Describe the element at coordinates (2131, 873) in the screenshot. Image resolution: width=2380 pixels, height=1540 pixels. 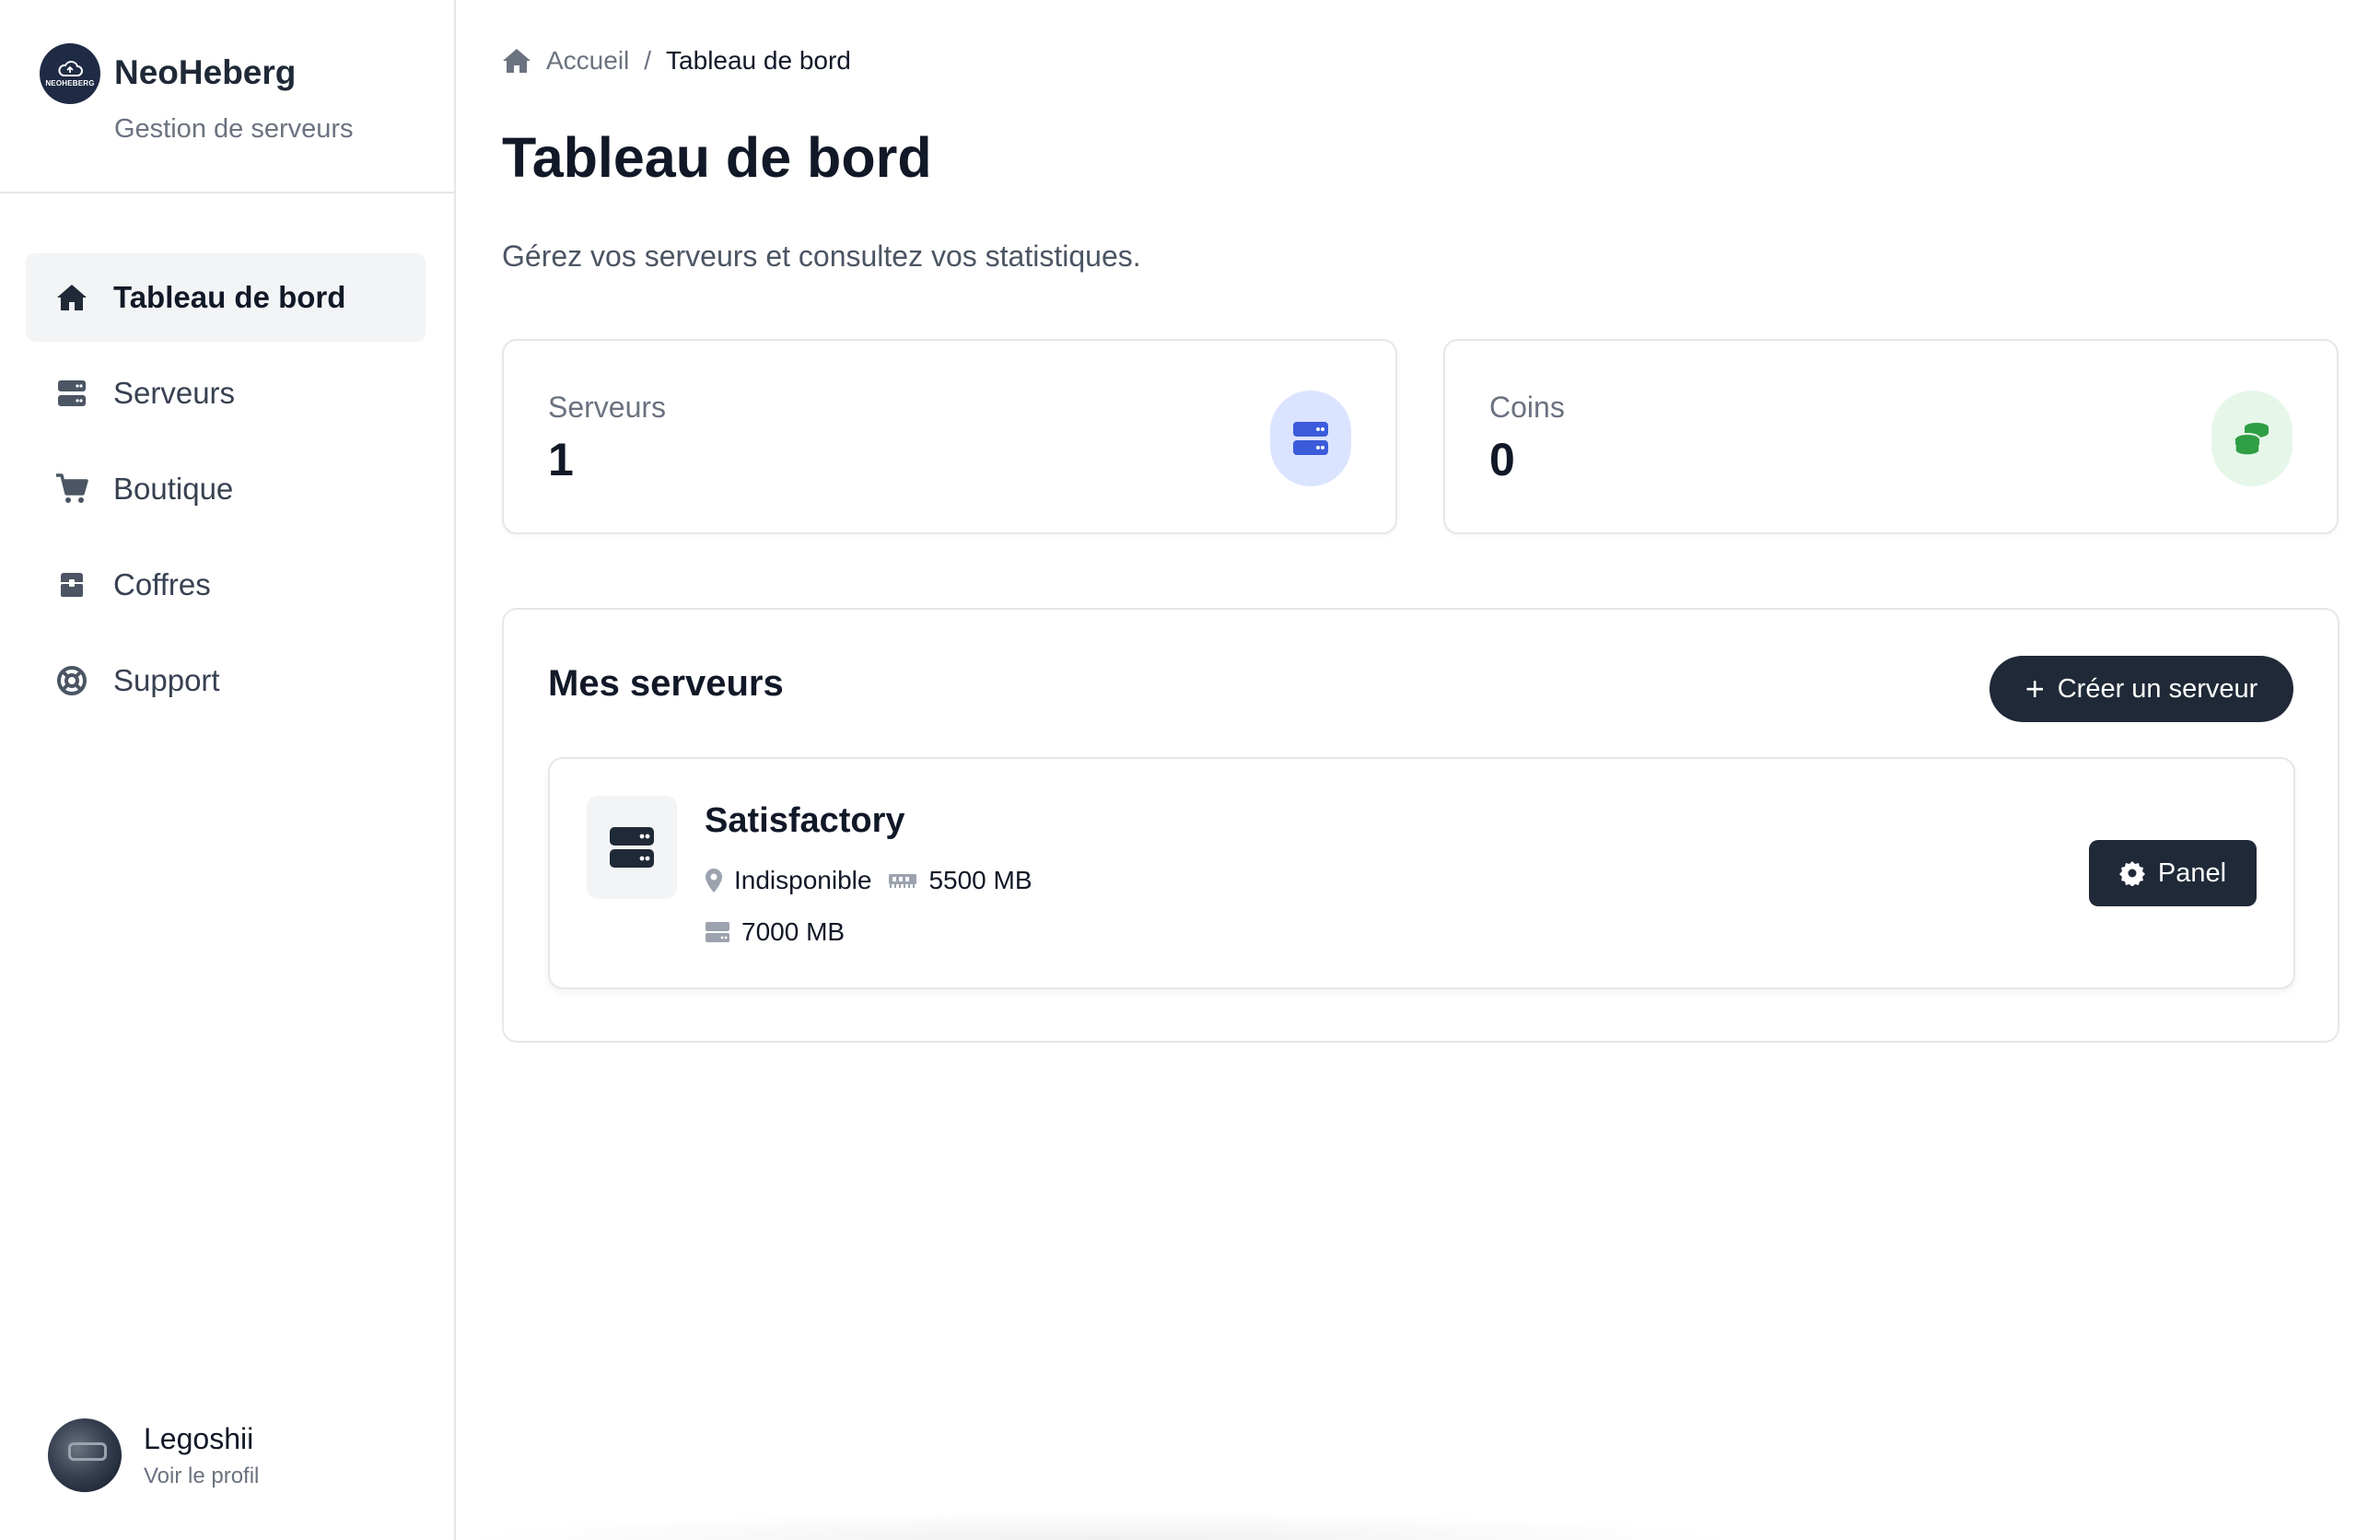
I see `gear-icon` at that location.